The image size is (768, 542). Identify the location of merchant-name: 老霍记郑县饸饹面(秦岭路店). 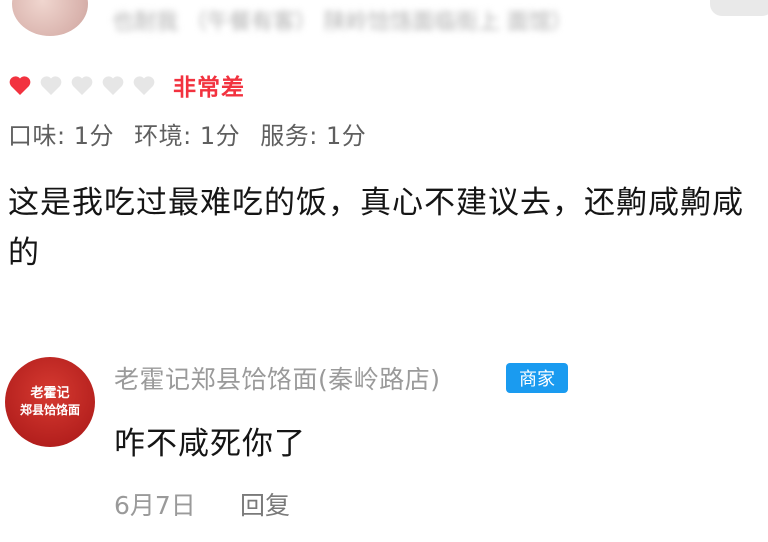
(277, 378).